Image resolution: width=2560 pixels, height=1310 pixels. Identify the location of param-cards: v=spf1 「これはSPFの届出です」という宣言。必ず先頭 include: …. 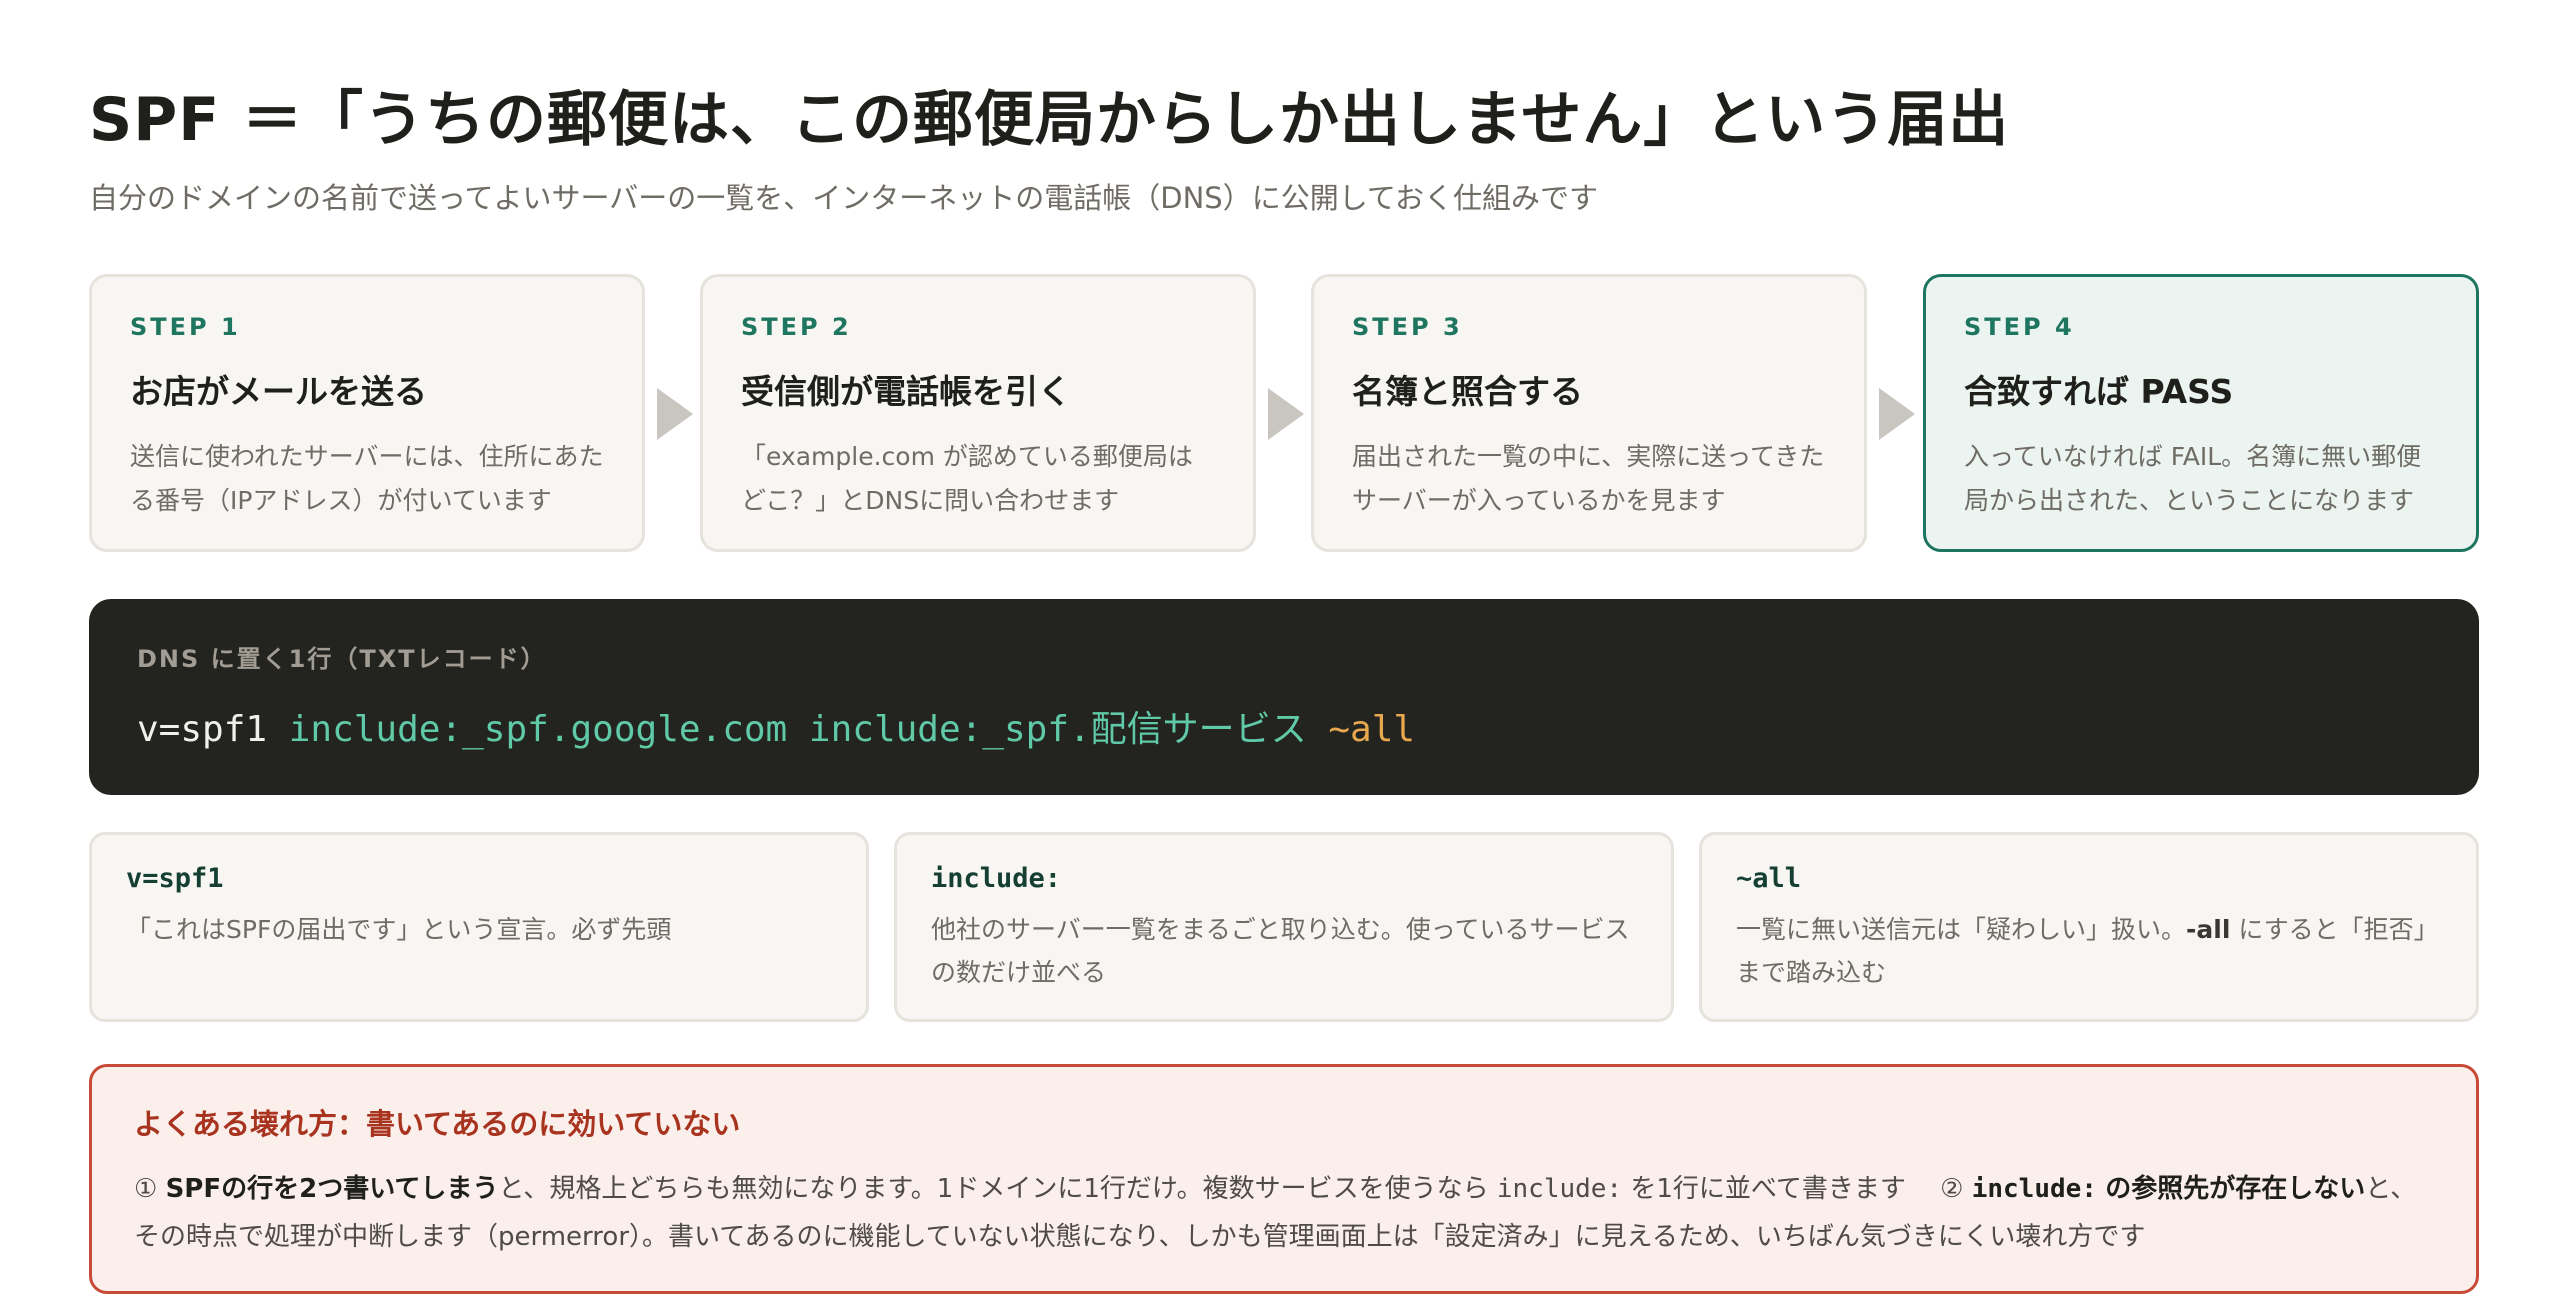
(1284, 927).